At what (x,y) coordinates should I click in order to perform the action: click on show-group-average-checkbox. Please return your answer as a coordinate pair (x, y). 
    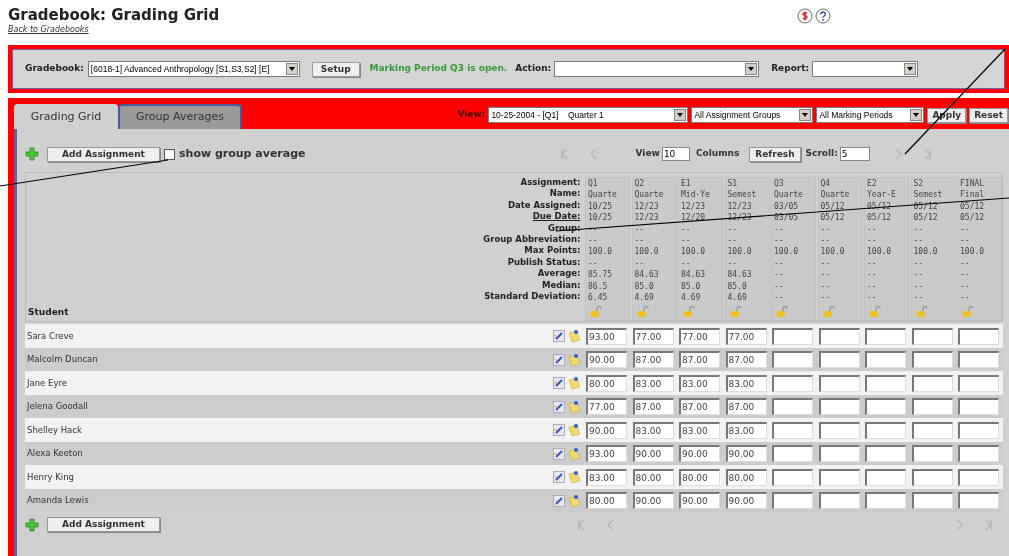
    Looking at the image, I should click on (169, 154).